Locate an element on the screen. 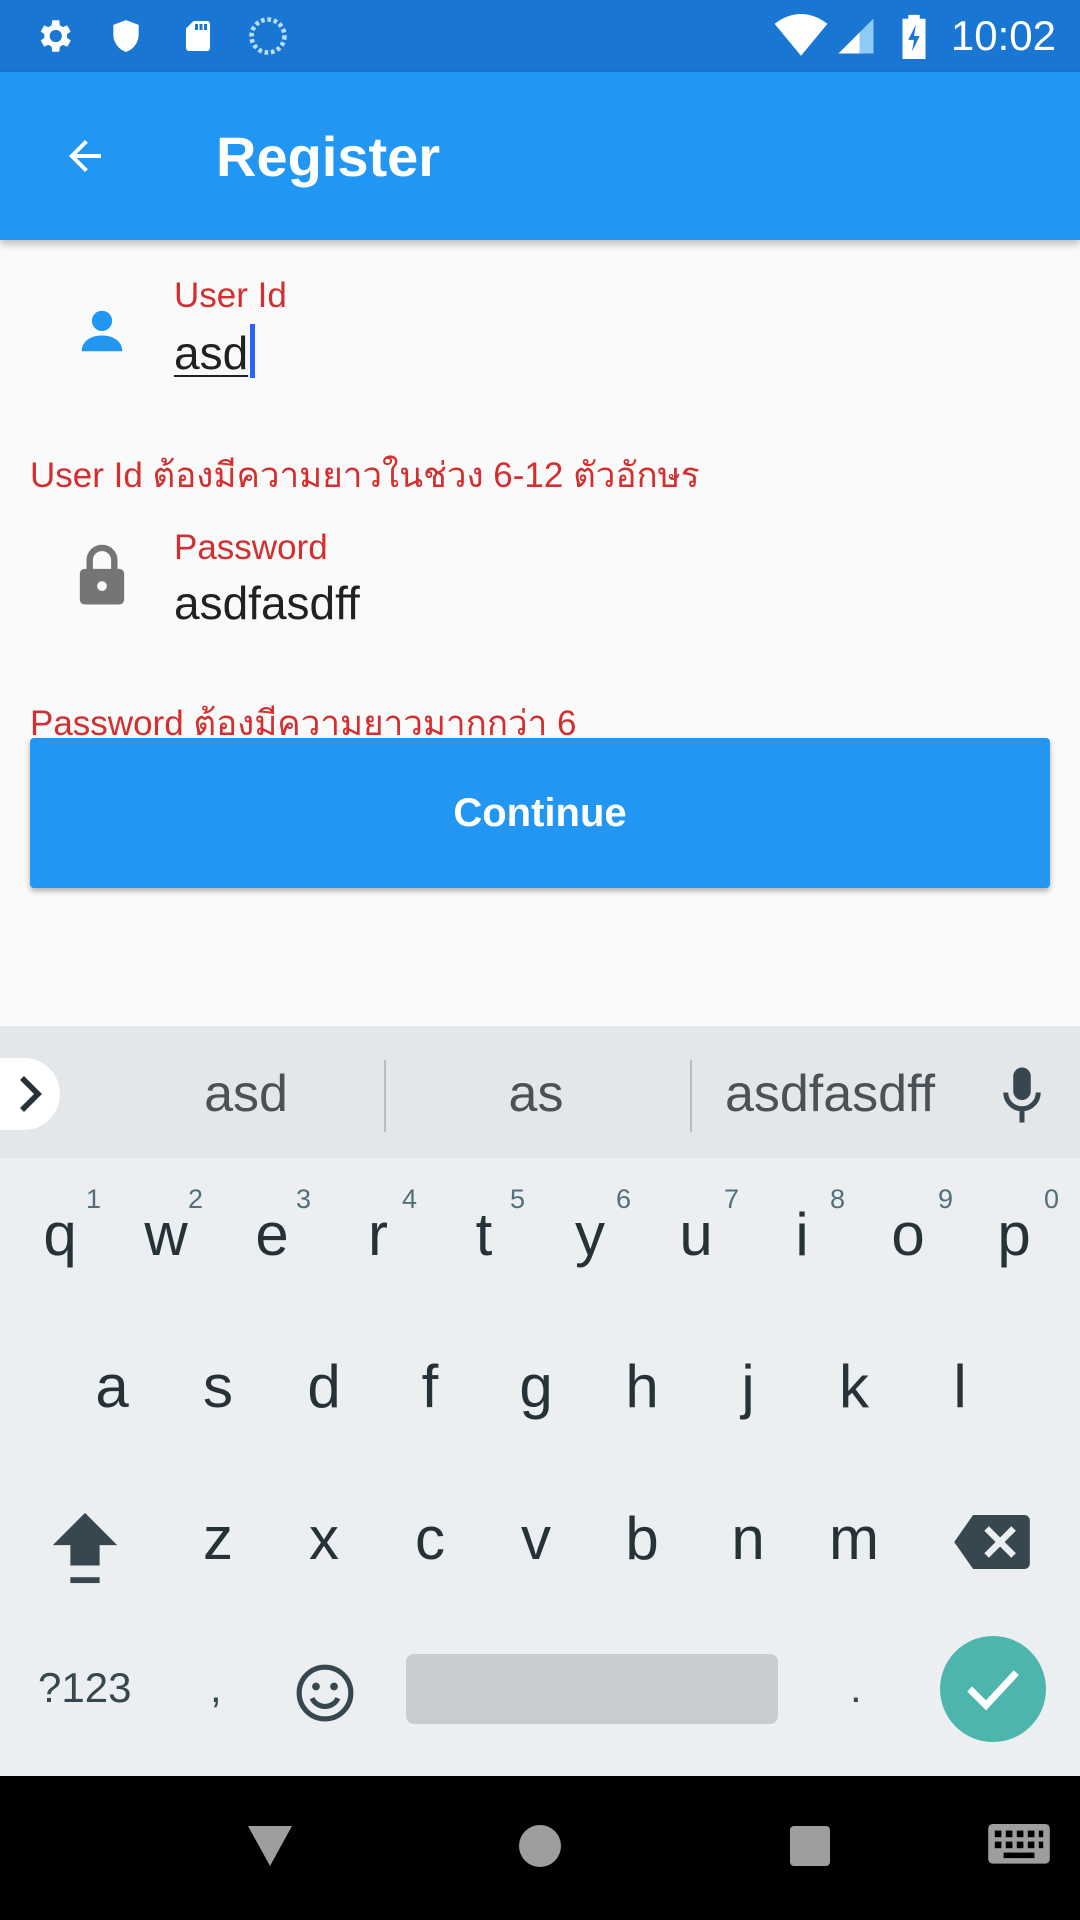 Image resolution: width=1080 pixels, height=1920 pixels. key-hint: 2 is located at coordinates (196, 1199).